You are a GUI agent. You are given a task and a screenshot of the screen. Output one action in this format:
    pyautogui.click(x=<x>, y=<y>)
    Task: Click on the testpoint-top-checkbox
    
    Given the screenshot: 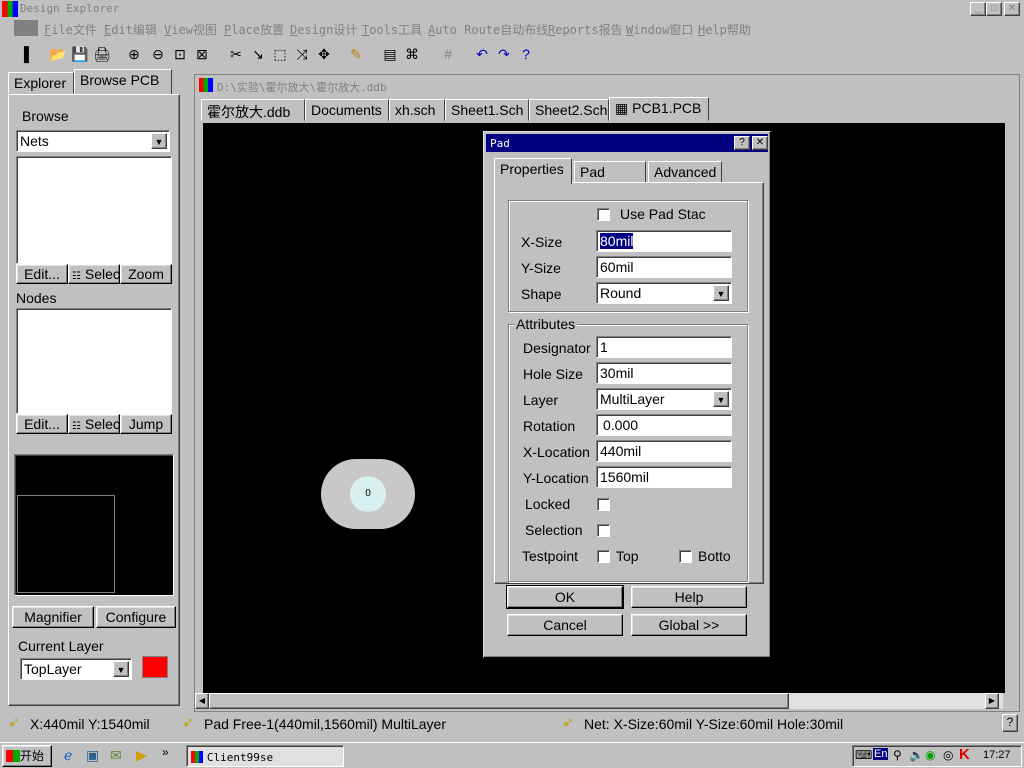 What is the action you would take?
    pyautogui.click(x=603, y=556)
    